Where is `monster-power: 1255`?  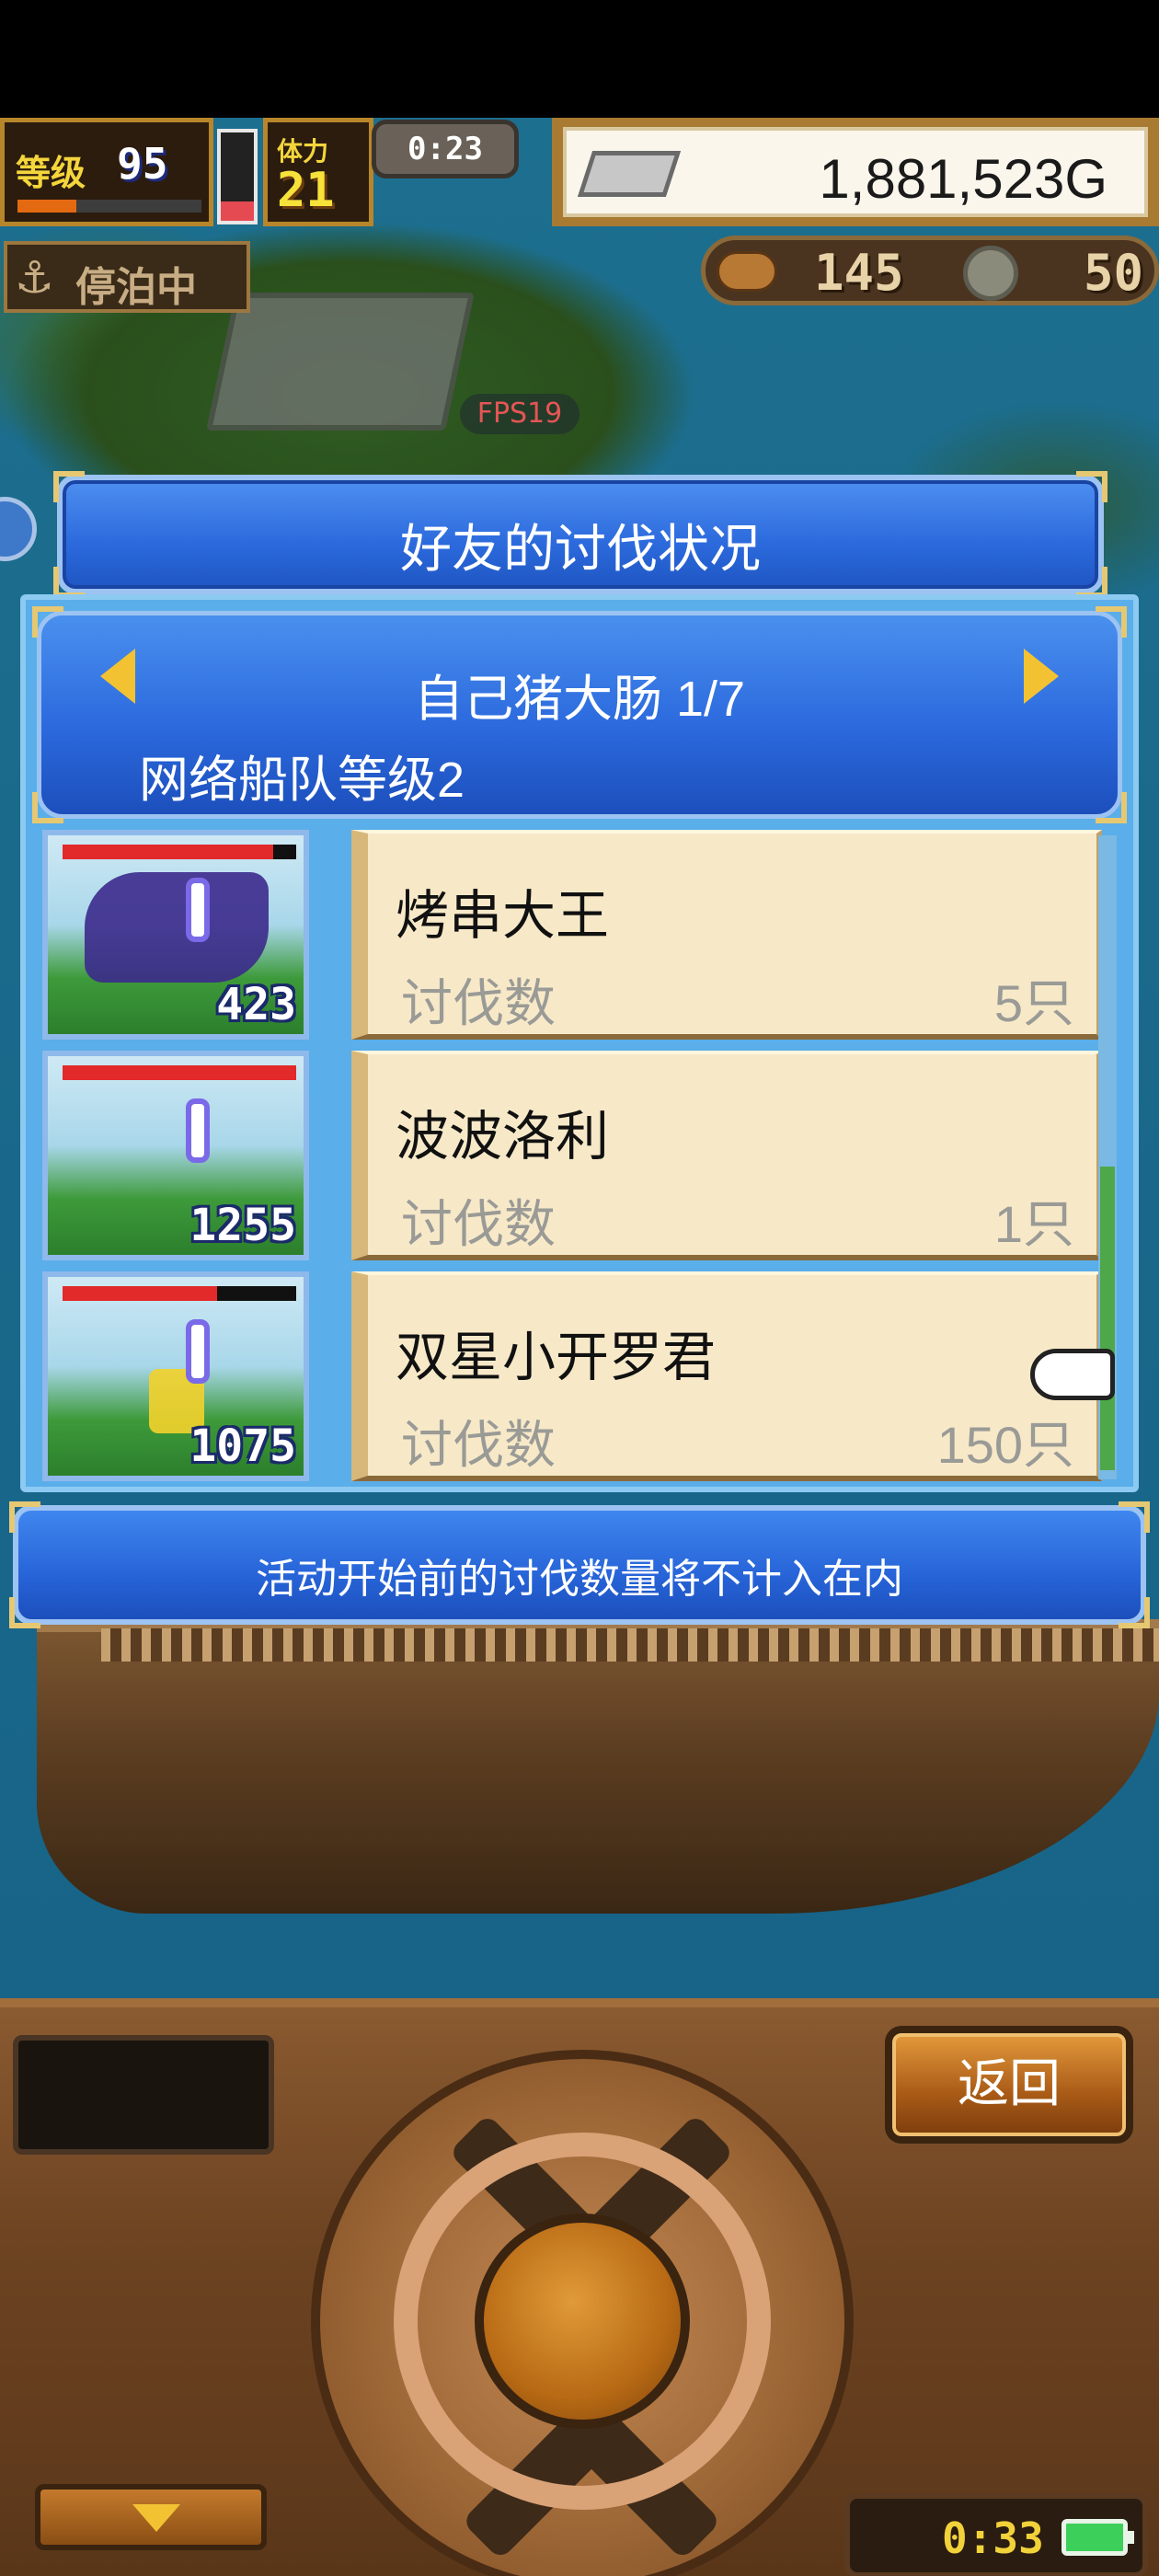 monster-power: 1255 is located at coordinates (242, 1225).